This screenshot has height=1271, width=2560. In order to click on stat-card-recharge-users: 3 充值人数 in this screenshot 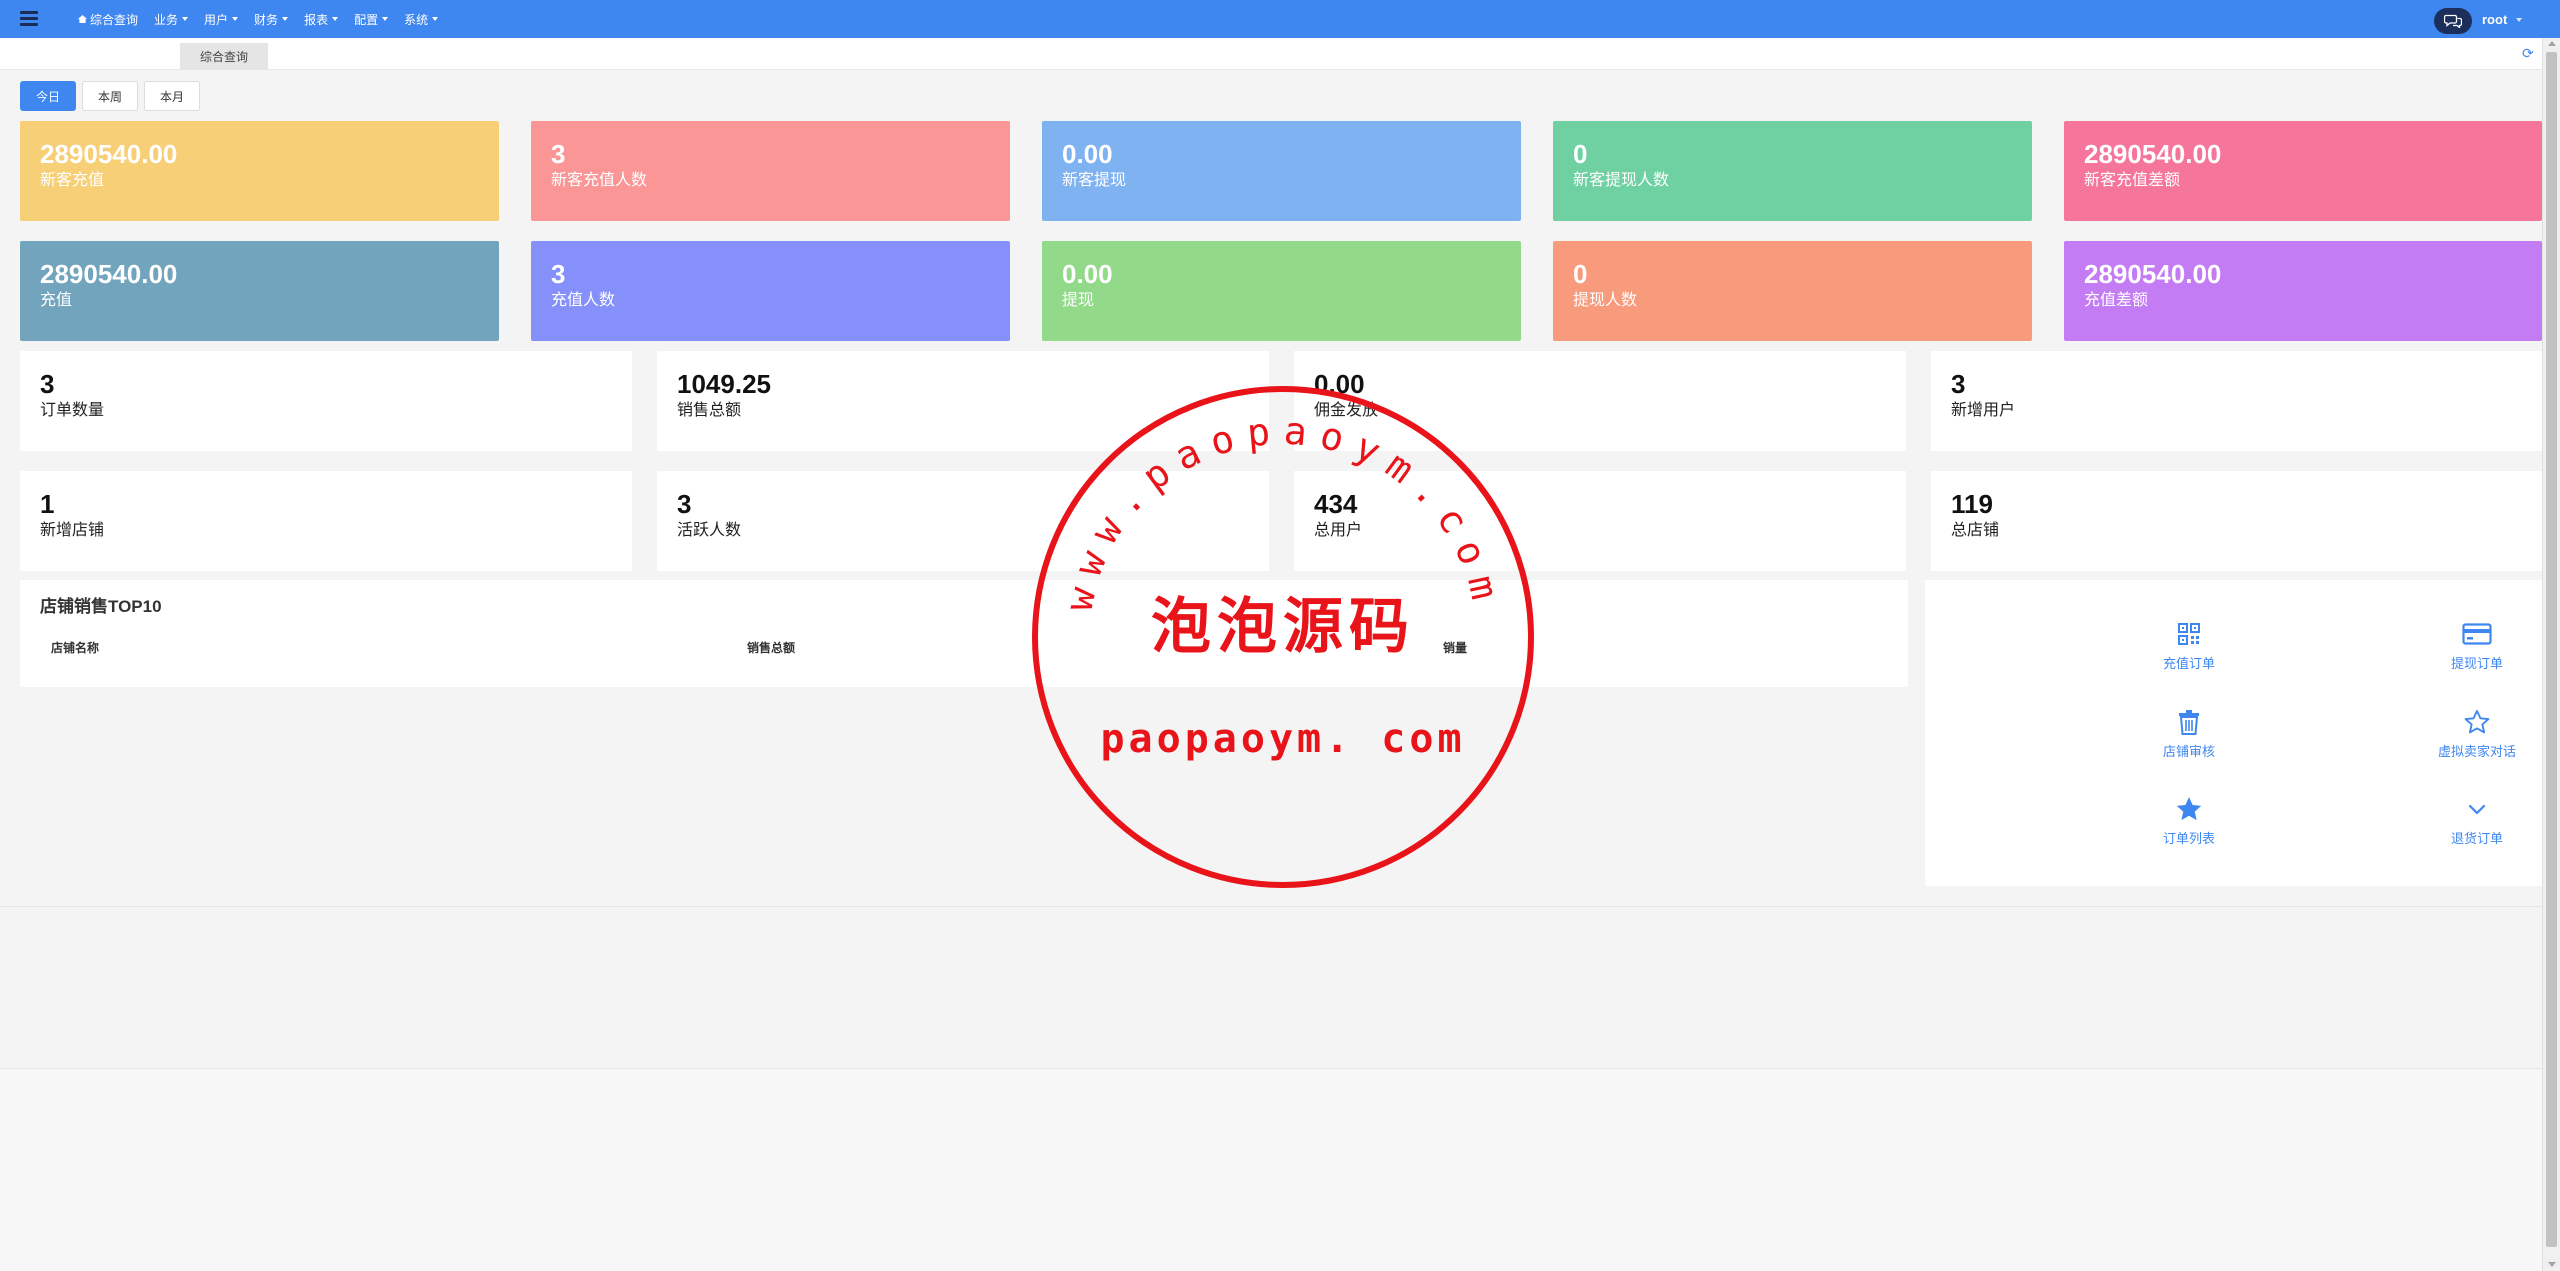, I will do `click(770, 291)`.